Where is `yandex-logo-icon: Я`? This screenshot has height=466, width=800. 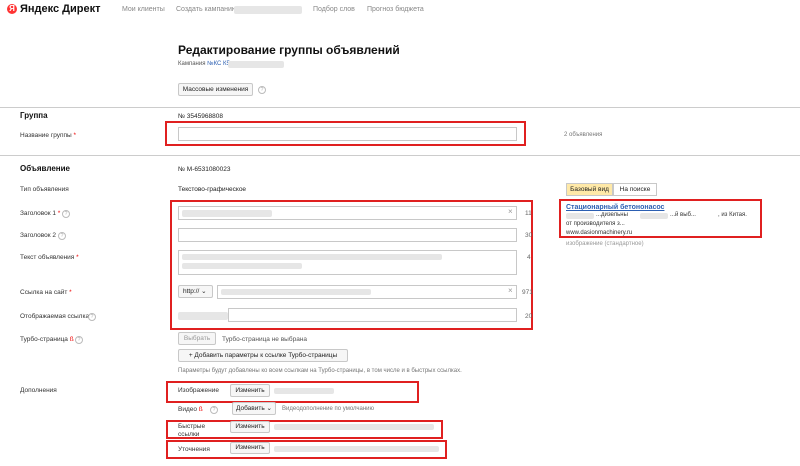 yandex-logo-icon: Я is located at coordinates (12, 9).